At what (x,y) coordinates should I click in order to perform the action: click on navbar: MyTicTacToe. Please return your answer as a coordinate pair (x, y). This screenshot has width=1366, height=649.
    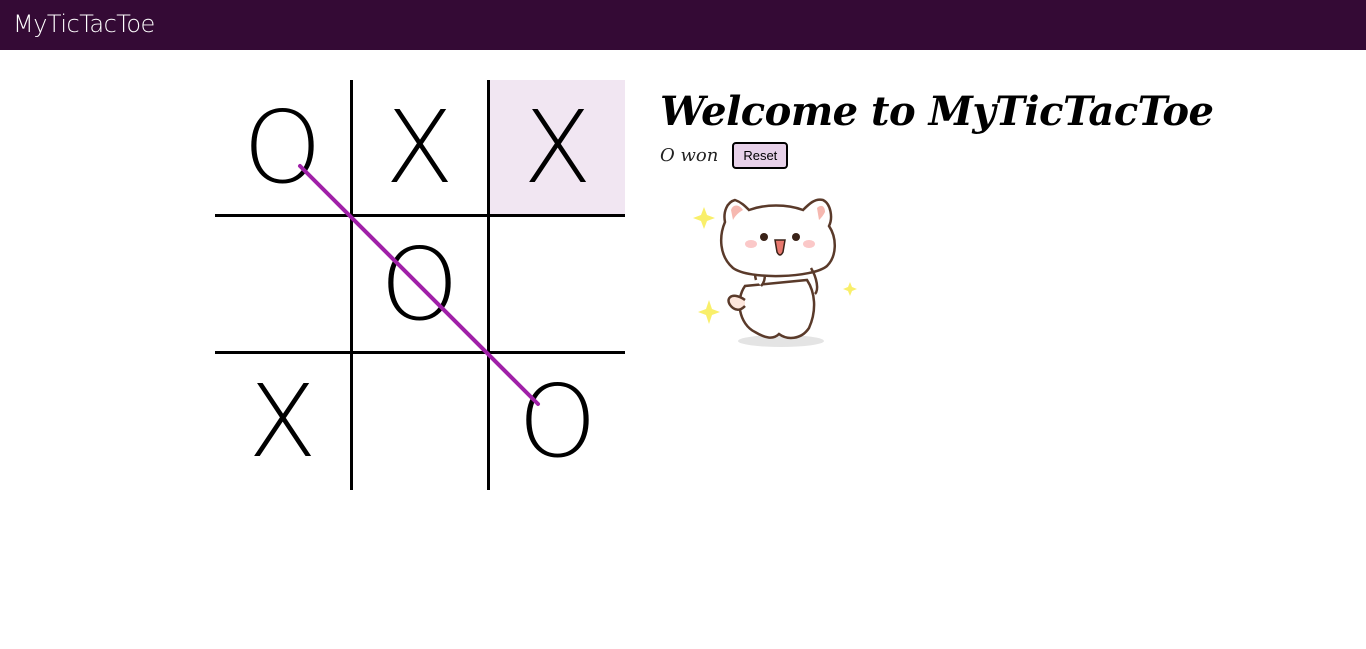
    Looking at the image, I should click on (683, 25).